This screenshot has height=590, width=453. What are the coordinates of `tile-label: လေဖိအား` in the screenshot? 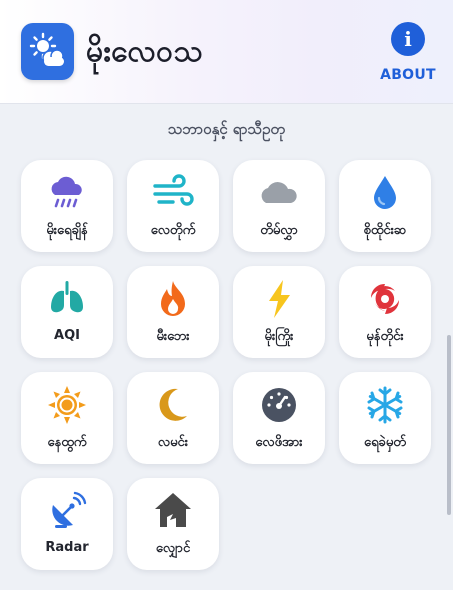 It's located at (279, 442).